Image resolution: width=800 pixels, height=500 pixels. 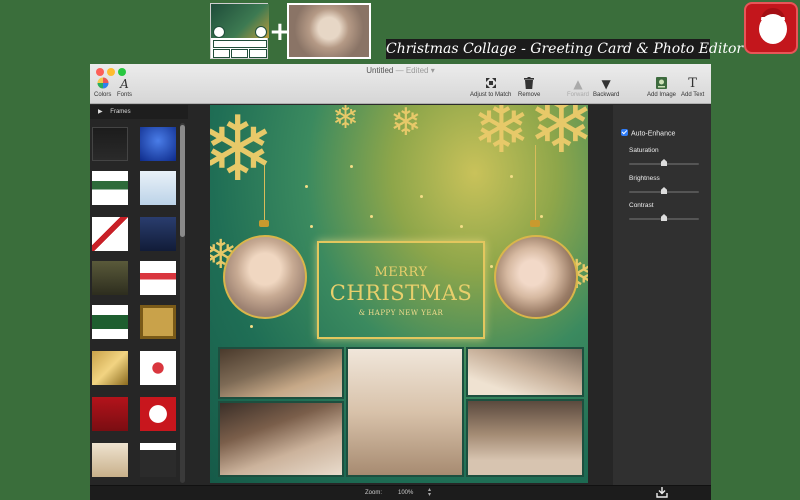 I want to click on adjust-to-match-button: Adjust to Match, so click(x=490, y=87).